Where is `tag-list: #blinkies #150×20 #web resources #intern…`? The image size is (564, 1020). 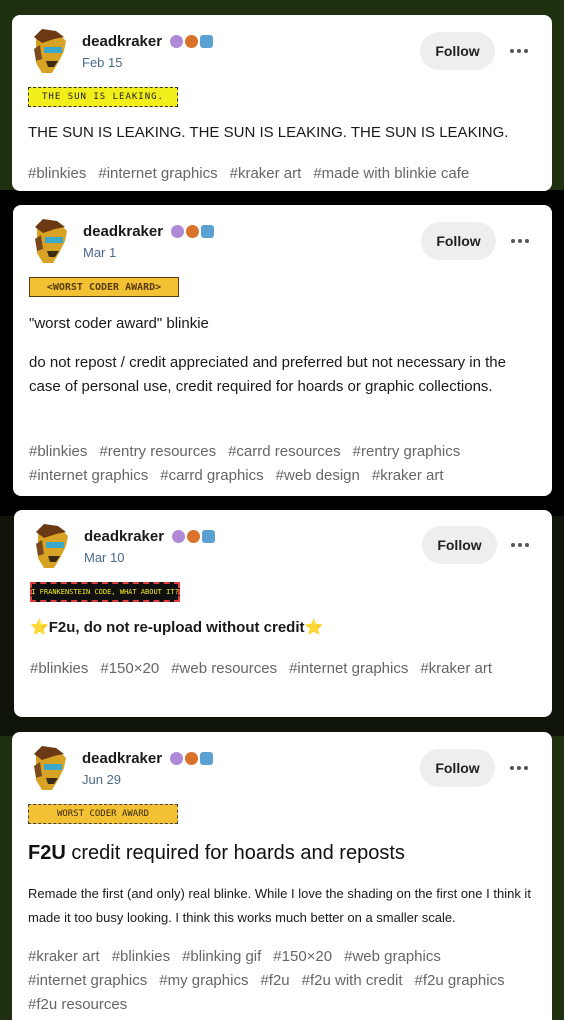 tag-list: #blinkies #150×20 #web resources #intern… is located at coordinates (283, 669).